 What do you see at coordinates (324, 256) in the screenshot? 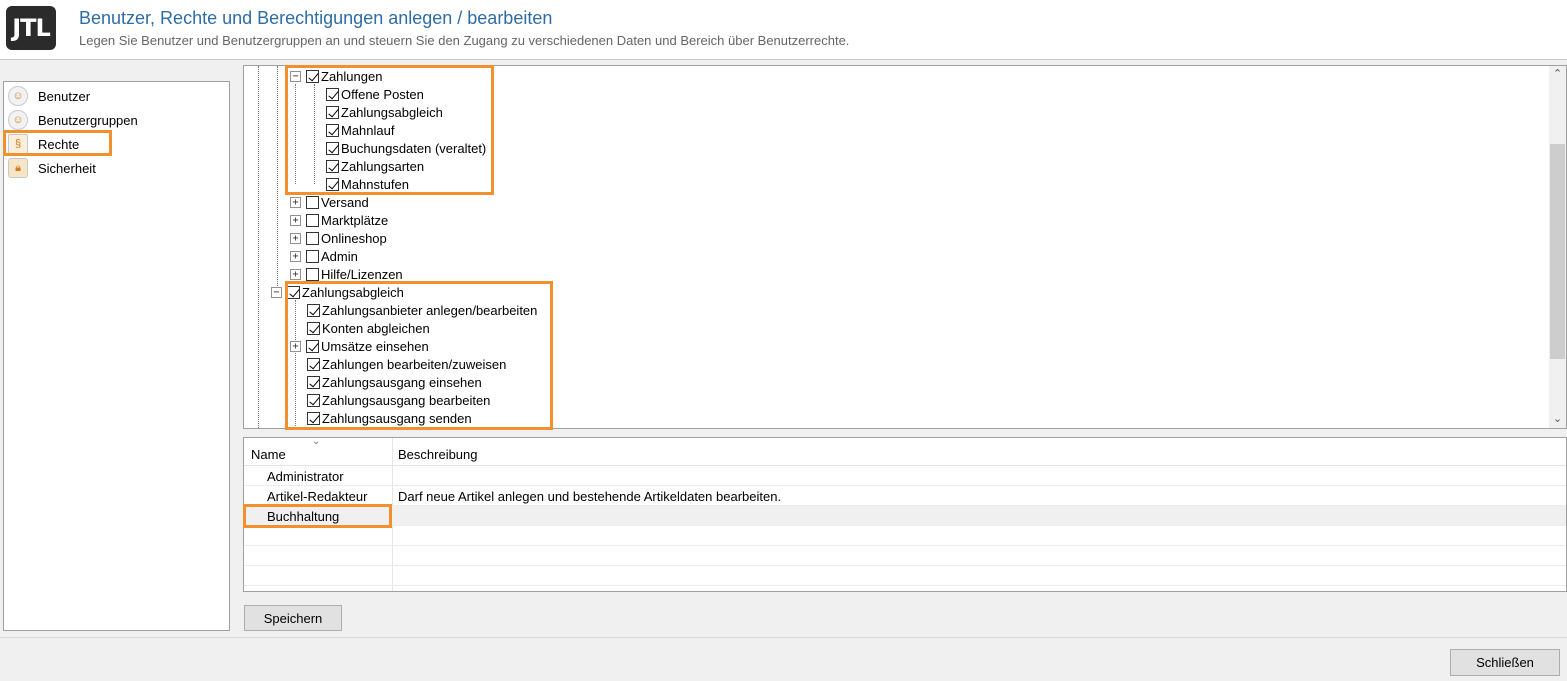
I see `tree-node-admin: + Admin` at bounding box center [324, 256].